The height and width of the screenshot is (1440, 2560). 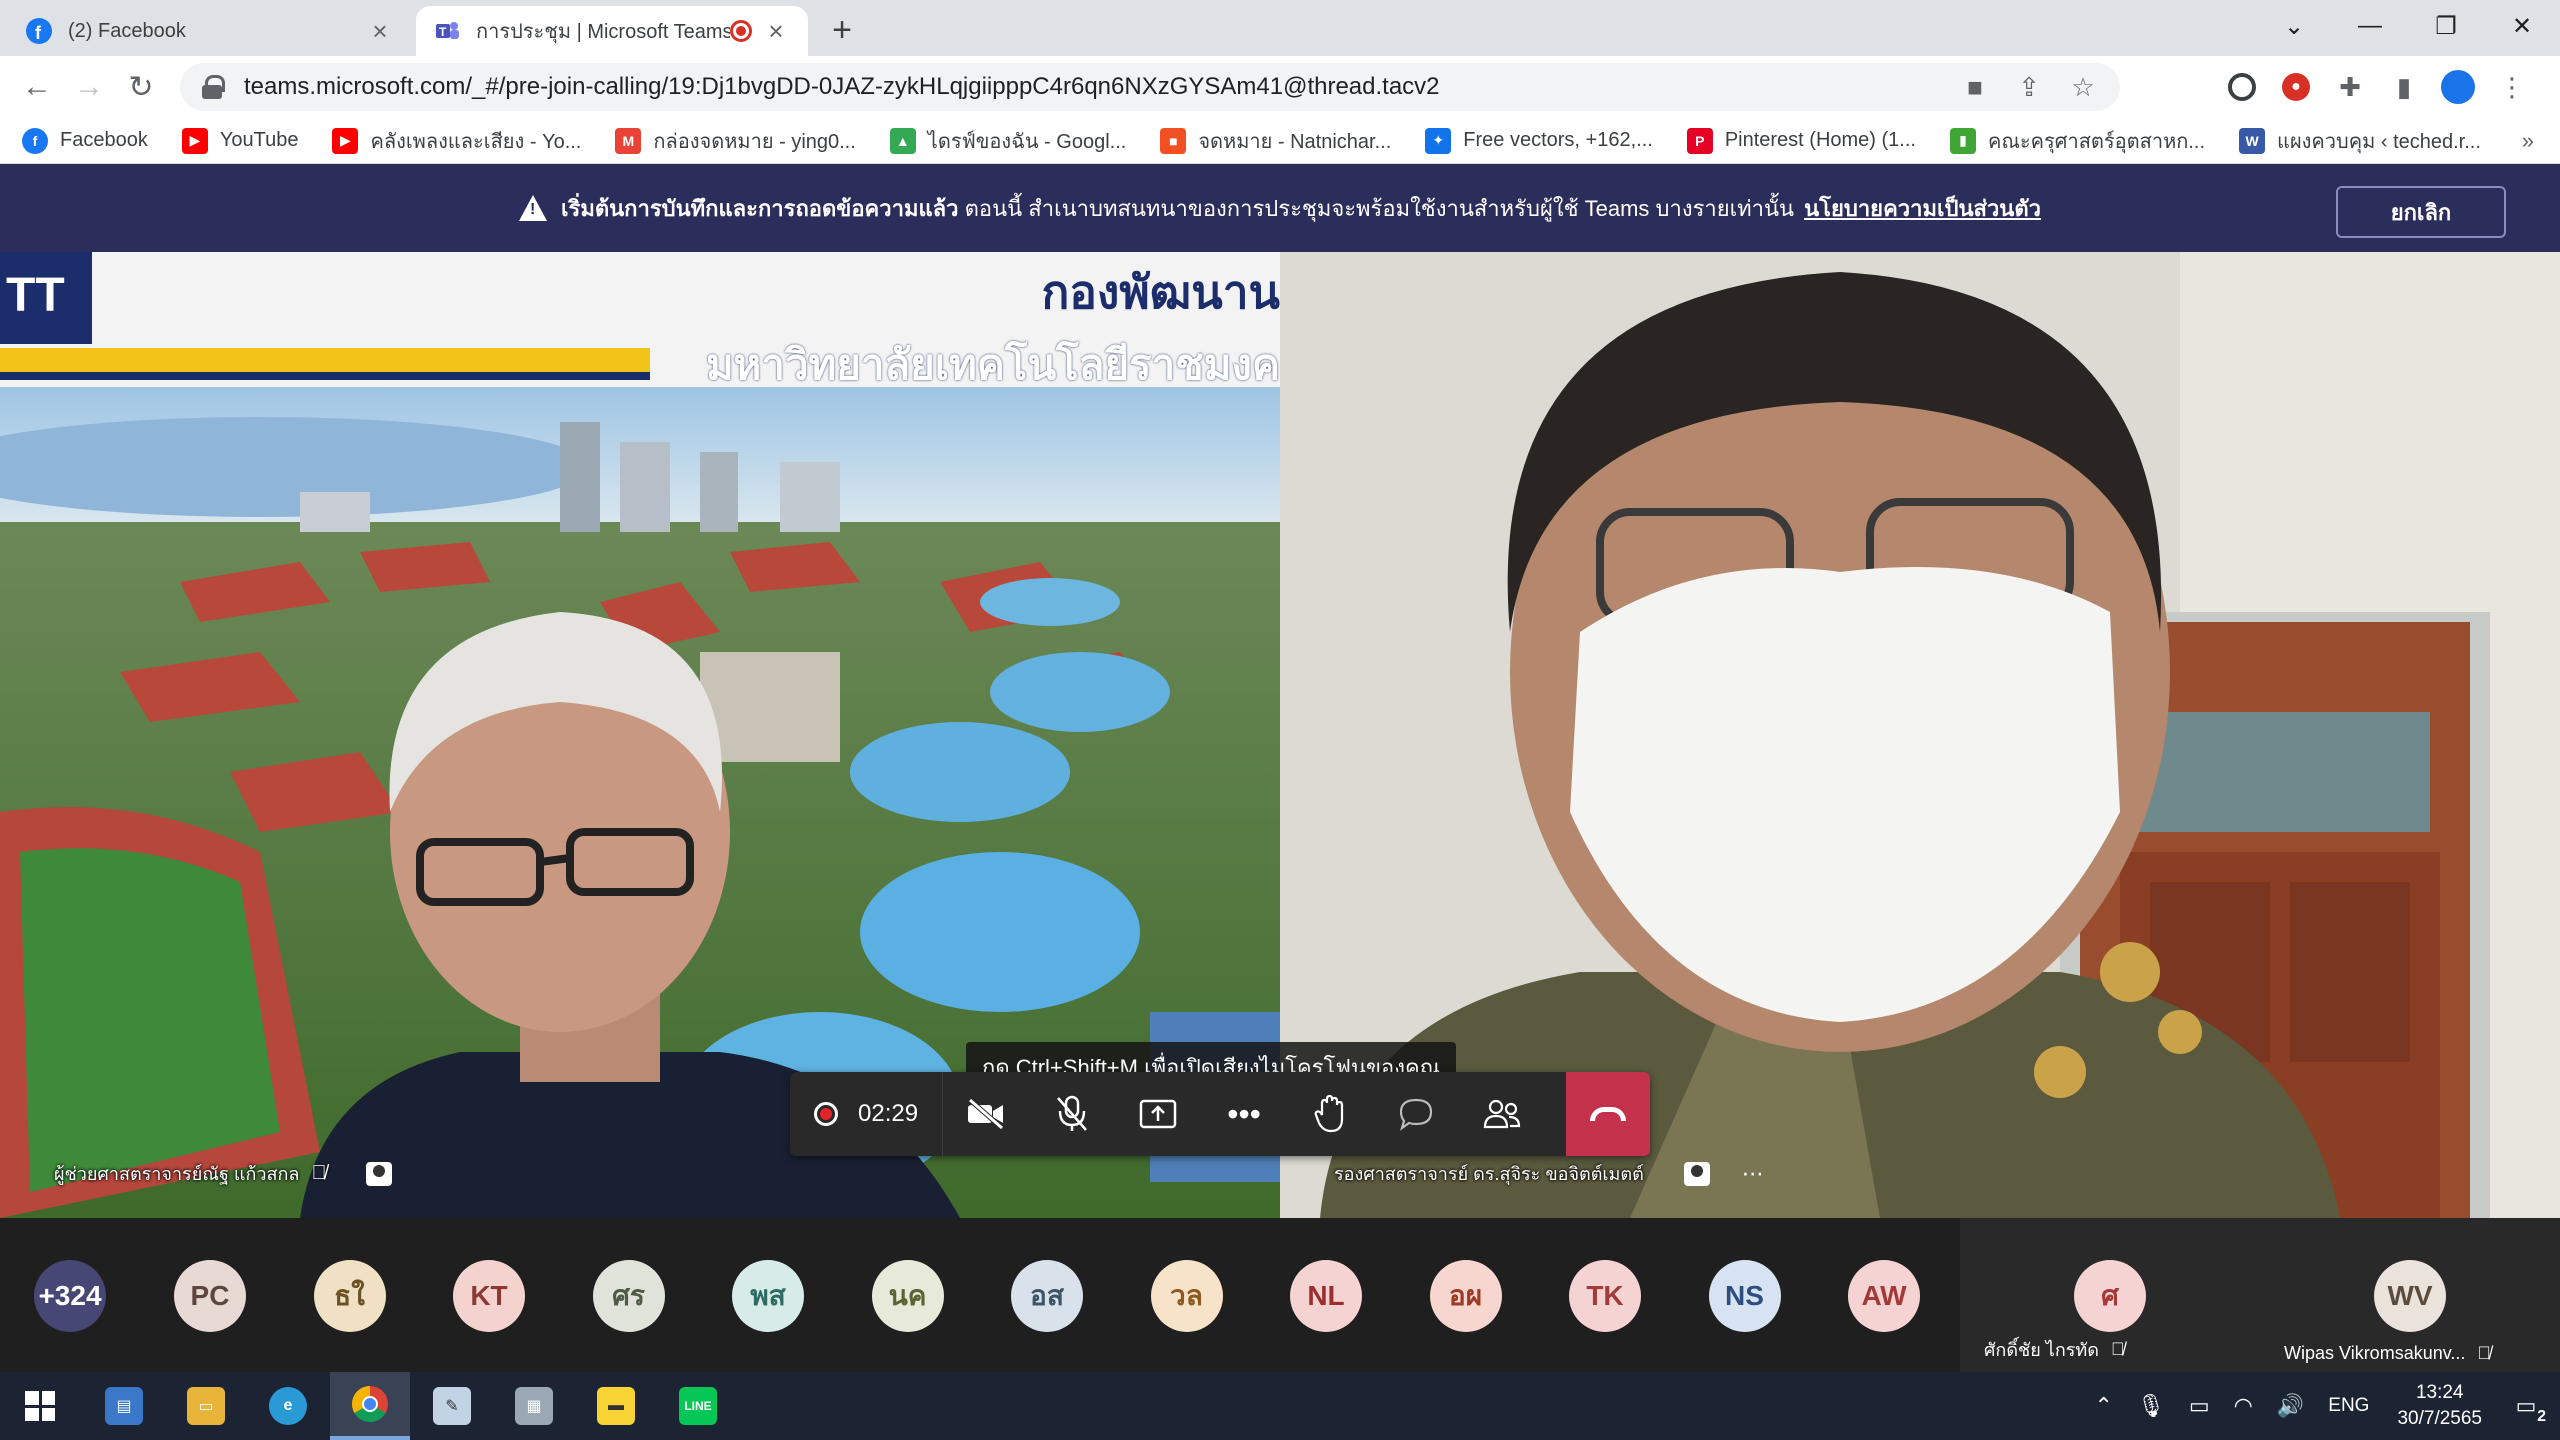 I want to click on close-window-icon: ✕, so click(x=2522, y=26).